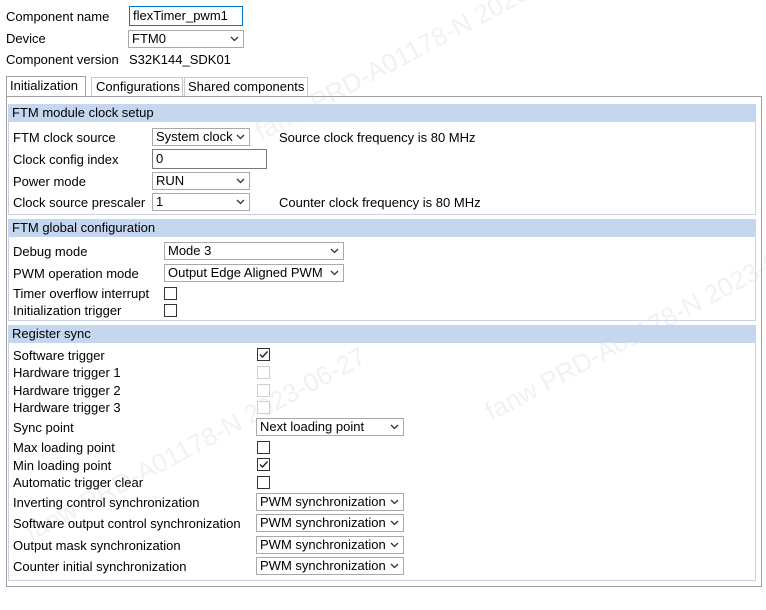  I want to click on clock-setup-header: FTM module clock setup, so click(382, 113).